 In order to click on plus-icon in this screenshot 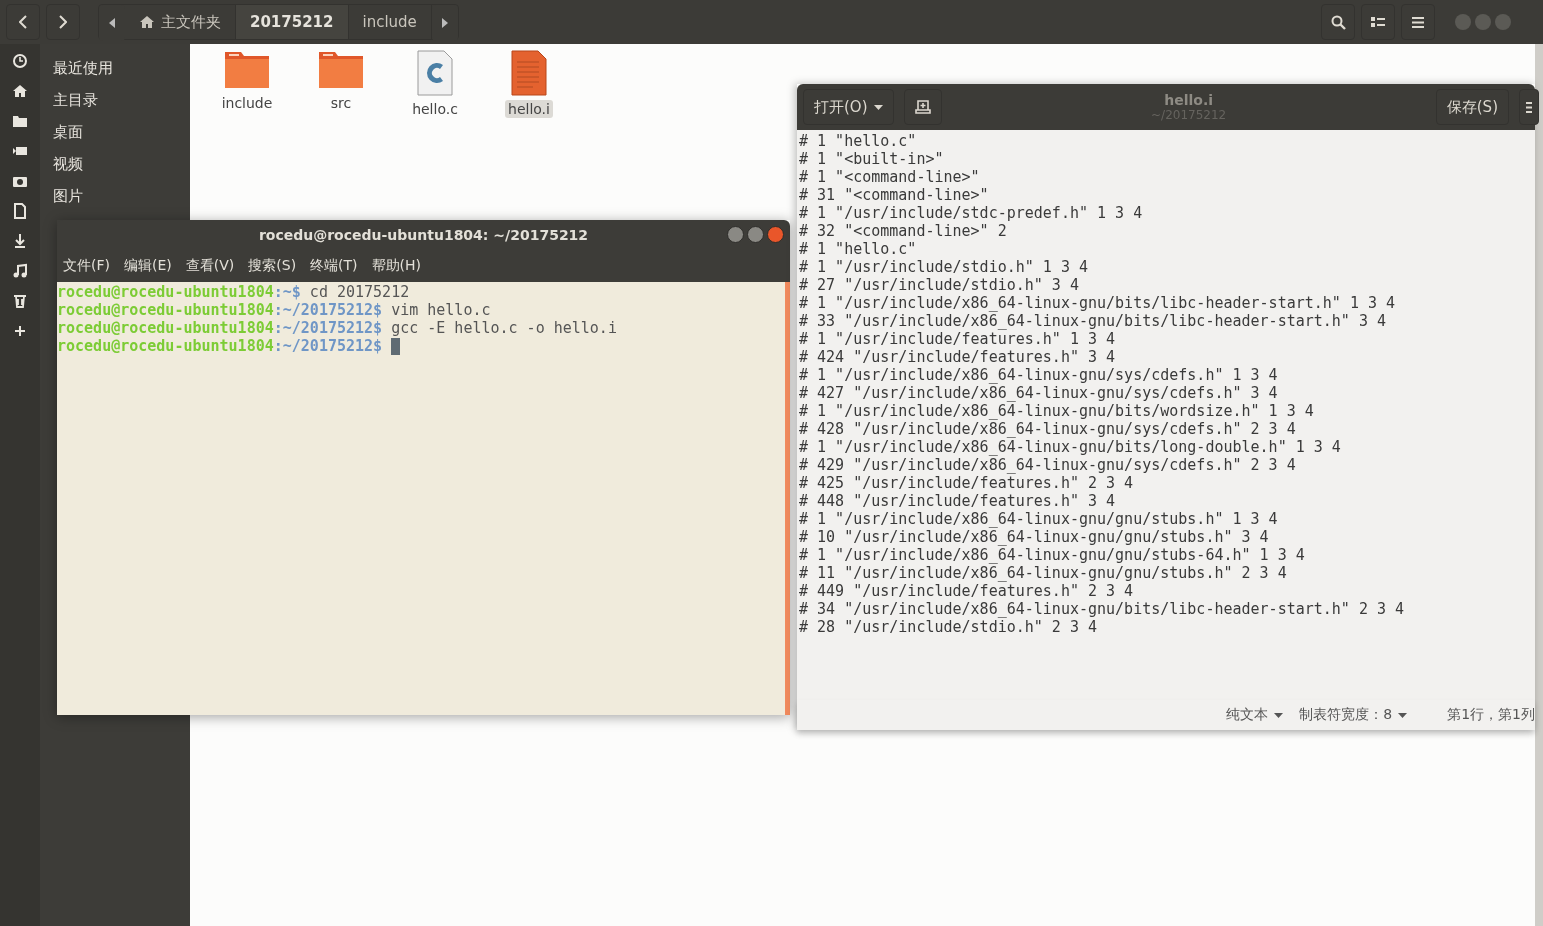, I will do `click(20, 331)`.